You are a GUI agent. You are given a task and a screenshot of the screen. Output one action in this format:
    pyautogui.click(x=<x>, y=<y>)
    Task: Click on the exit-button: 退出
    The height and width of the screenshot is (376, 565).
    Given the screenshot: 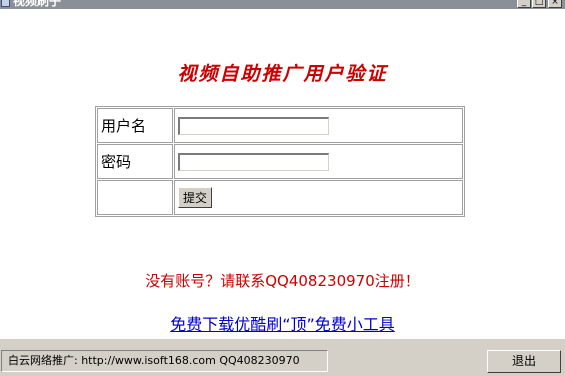 What is the action you would take?
    pyautogui.click(x=524, y=361)
    